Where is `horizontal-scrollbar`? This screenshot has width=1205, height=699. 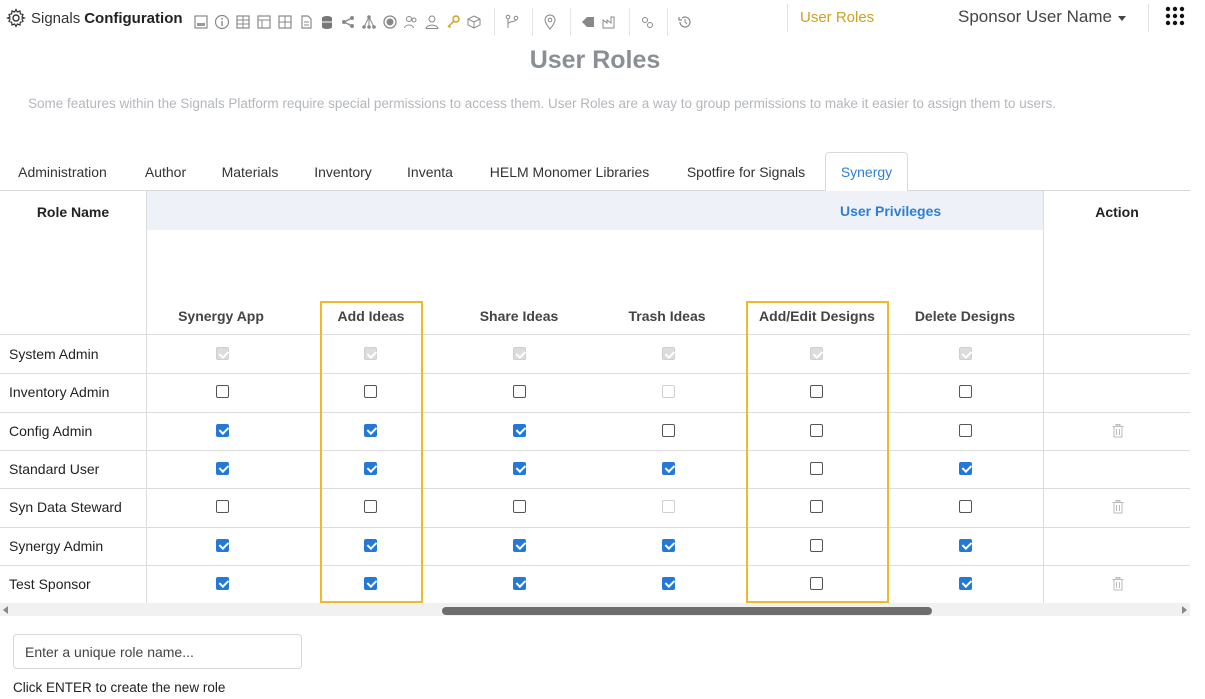
horizontal-scrollbar is located at coordinates (595, 609).